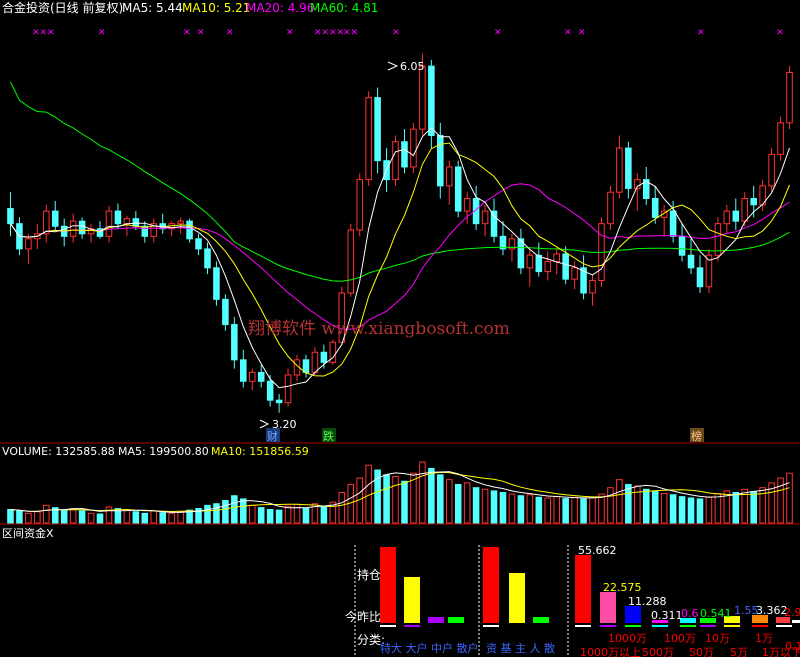 The image size is (800, 657). What do you see at coordinates (739, 651) in the screenshot?
I see `size-label: 5万` at bounding box center [739, 651].